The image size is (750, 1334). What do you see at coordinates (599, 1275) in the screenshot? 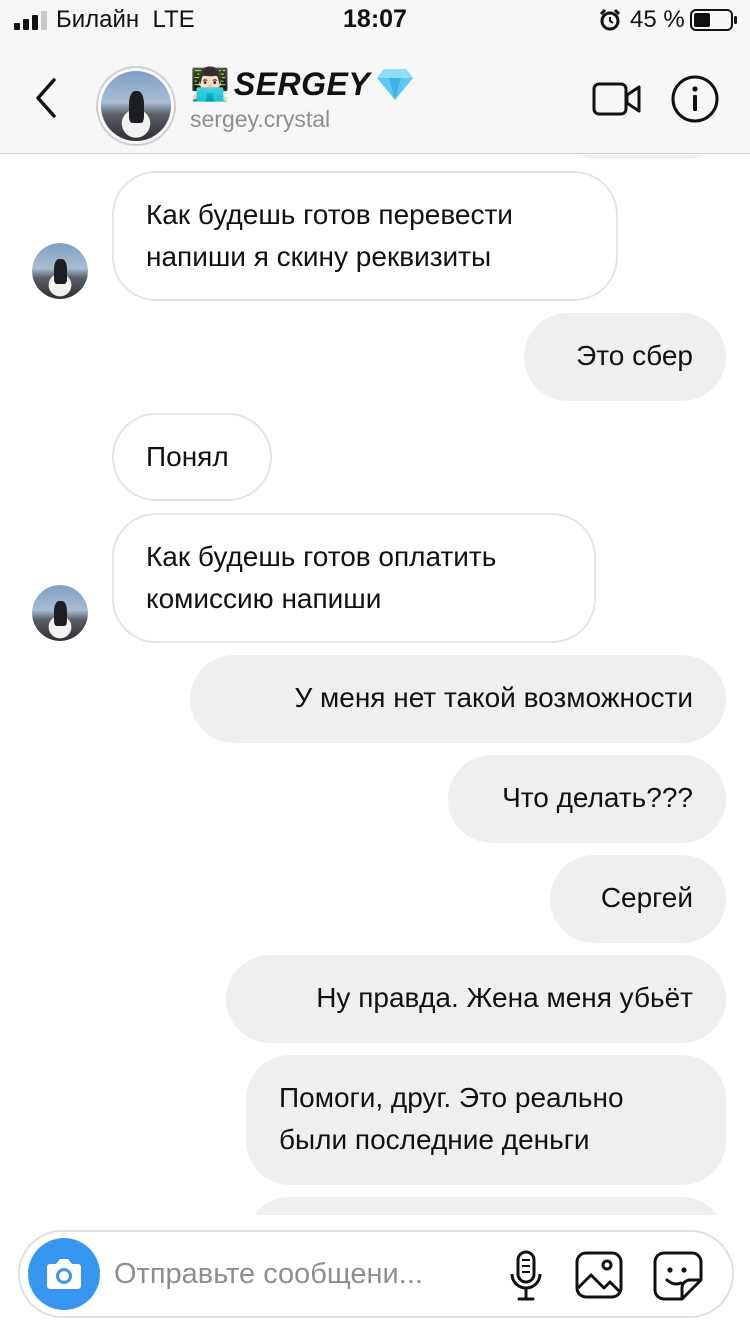
I see `gallery-icon` at bounding box center [599, 1275].